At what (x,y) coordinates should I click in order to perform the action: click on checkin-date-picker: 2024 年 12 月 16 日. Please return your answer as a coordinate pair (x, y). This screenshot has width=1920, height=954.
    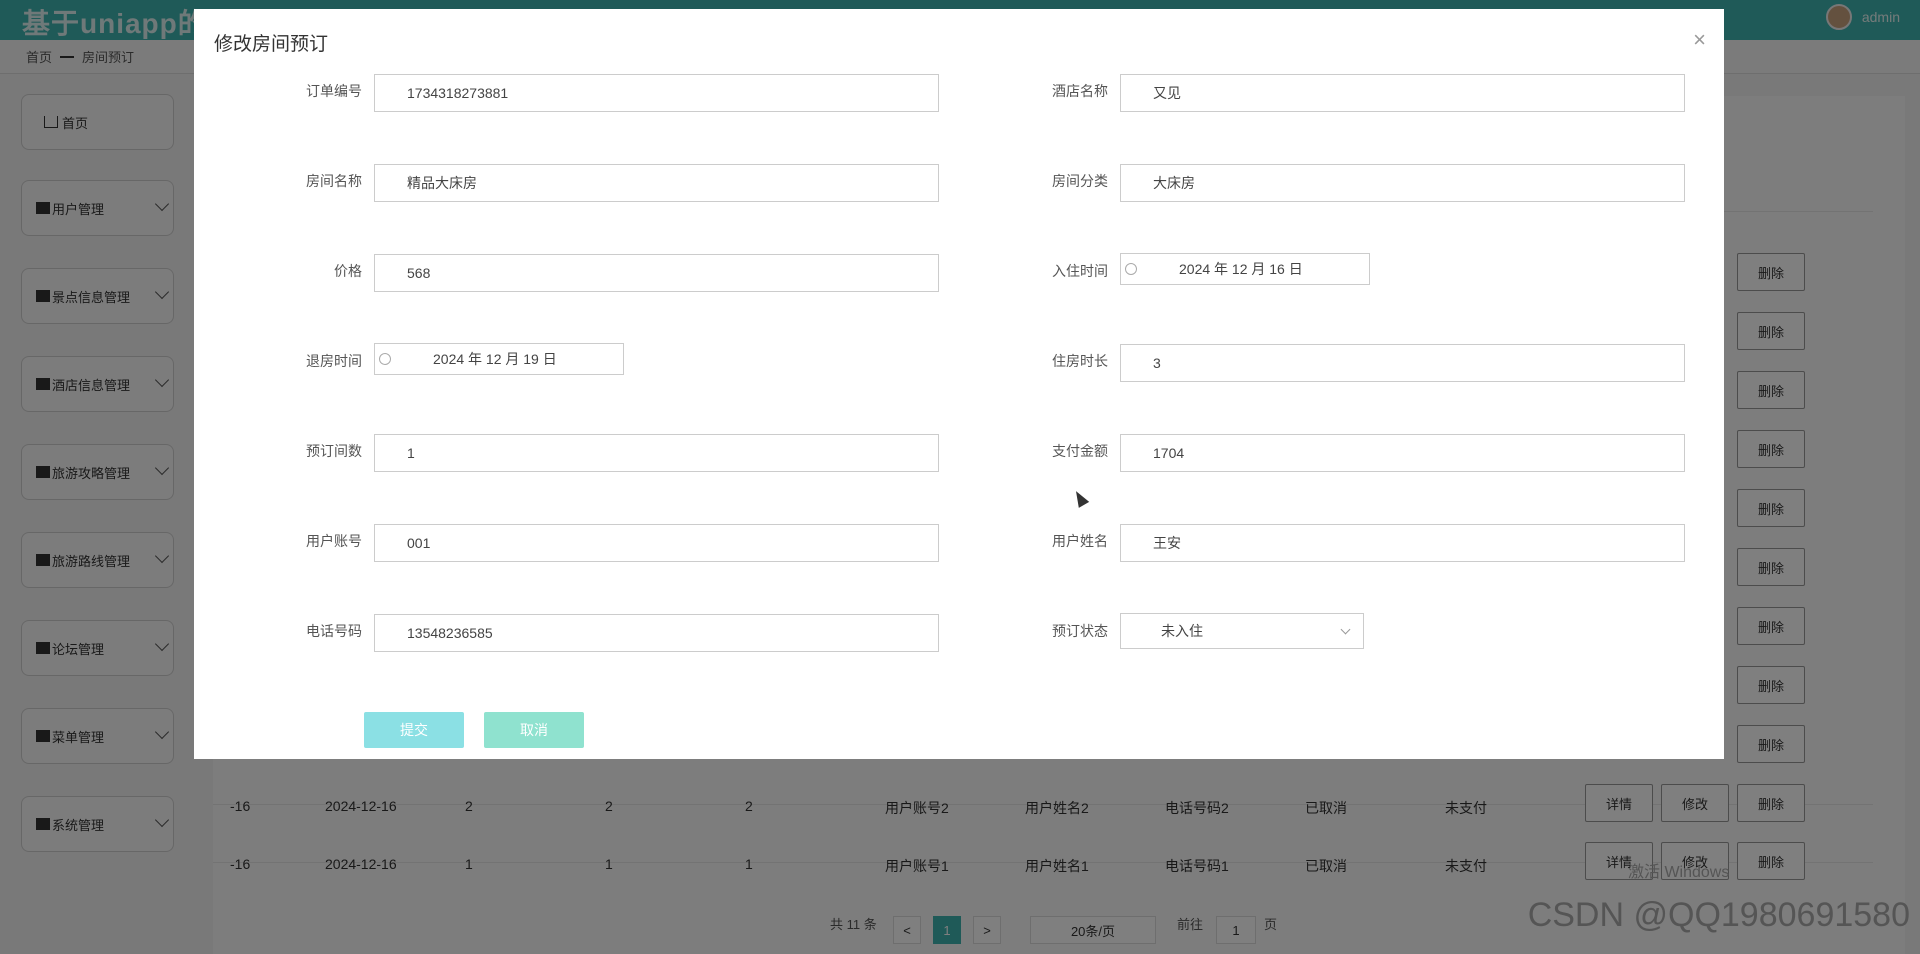
    Looking at the image, I should click on (1245, 269).